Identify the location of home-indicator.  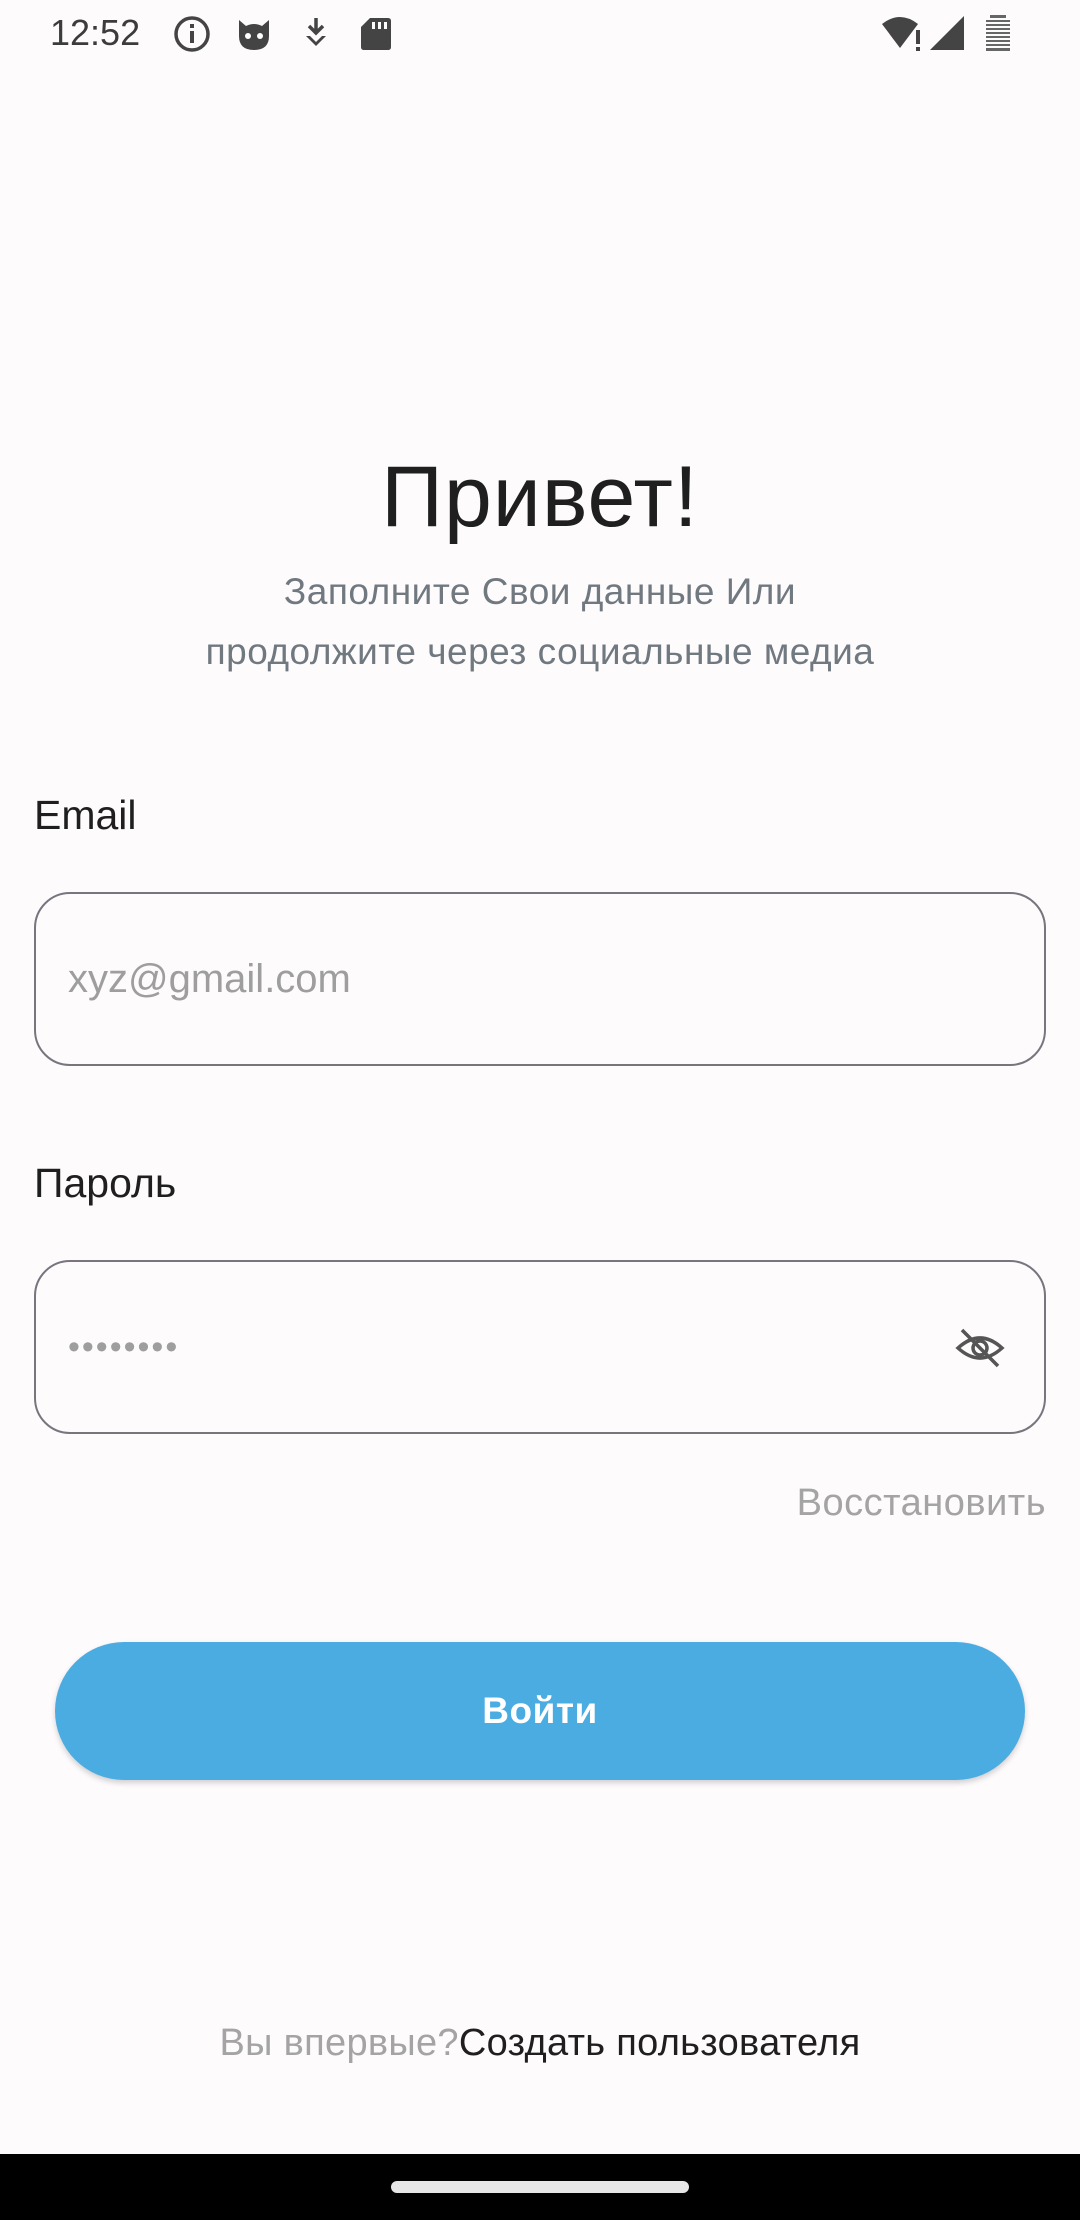
(540, 2187).